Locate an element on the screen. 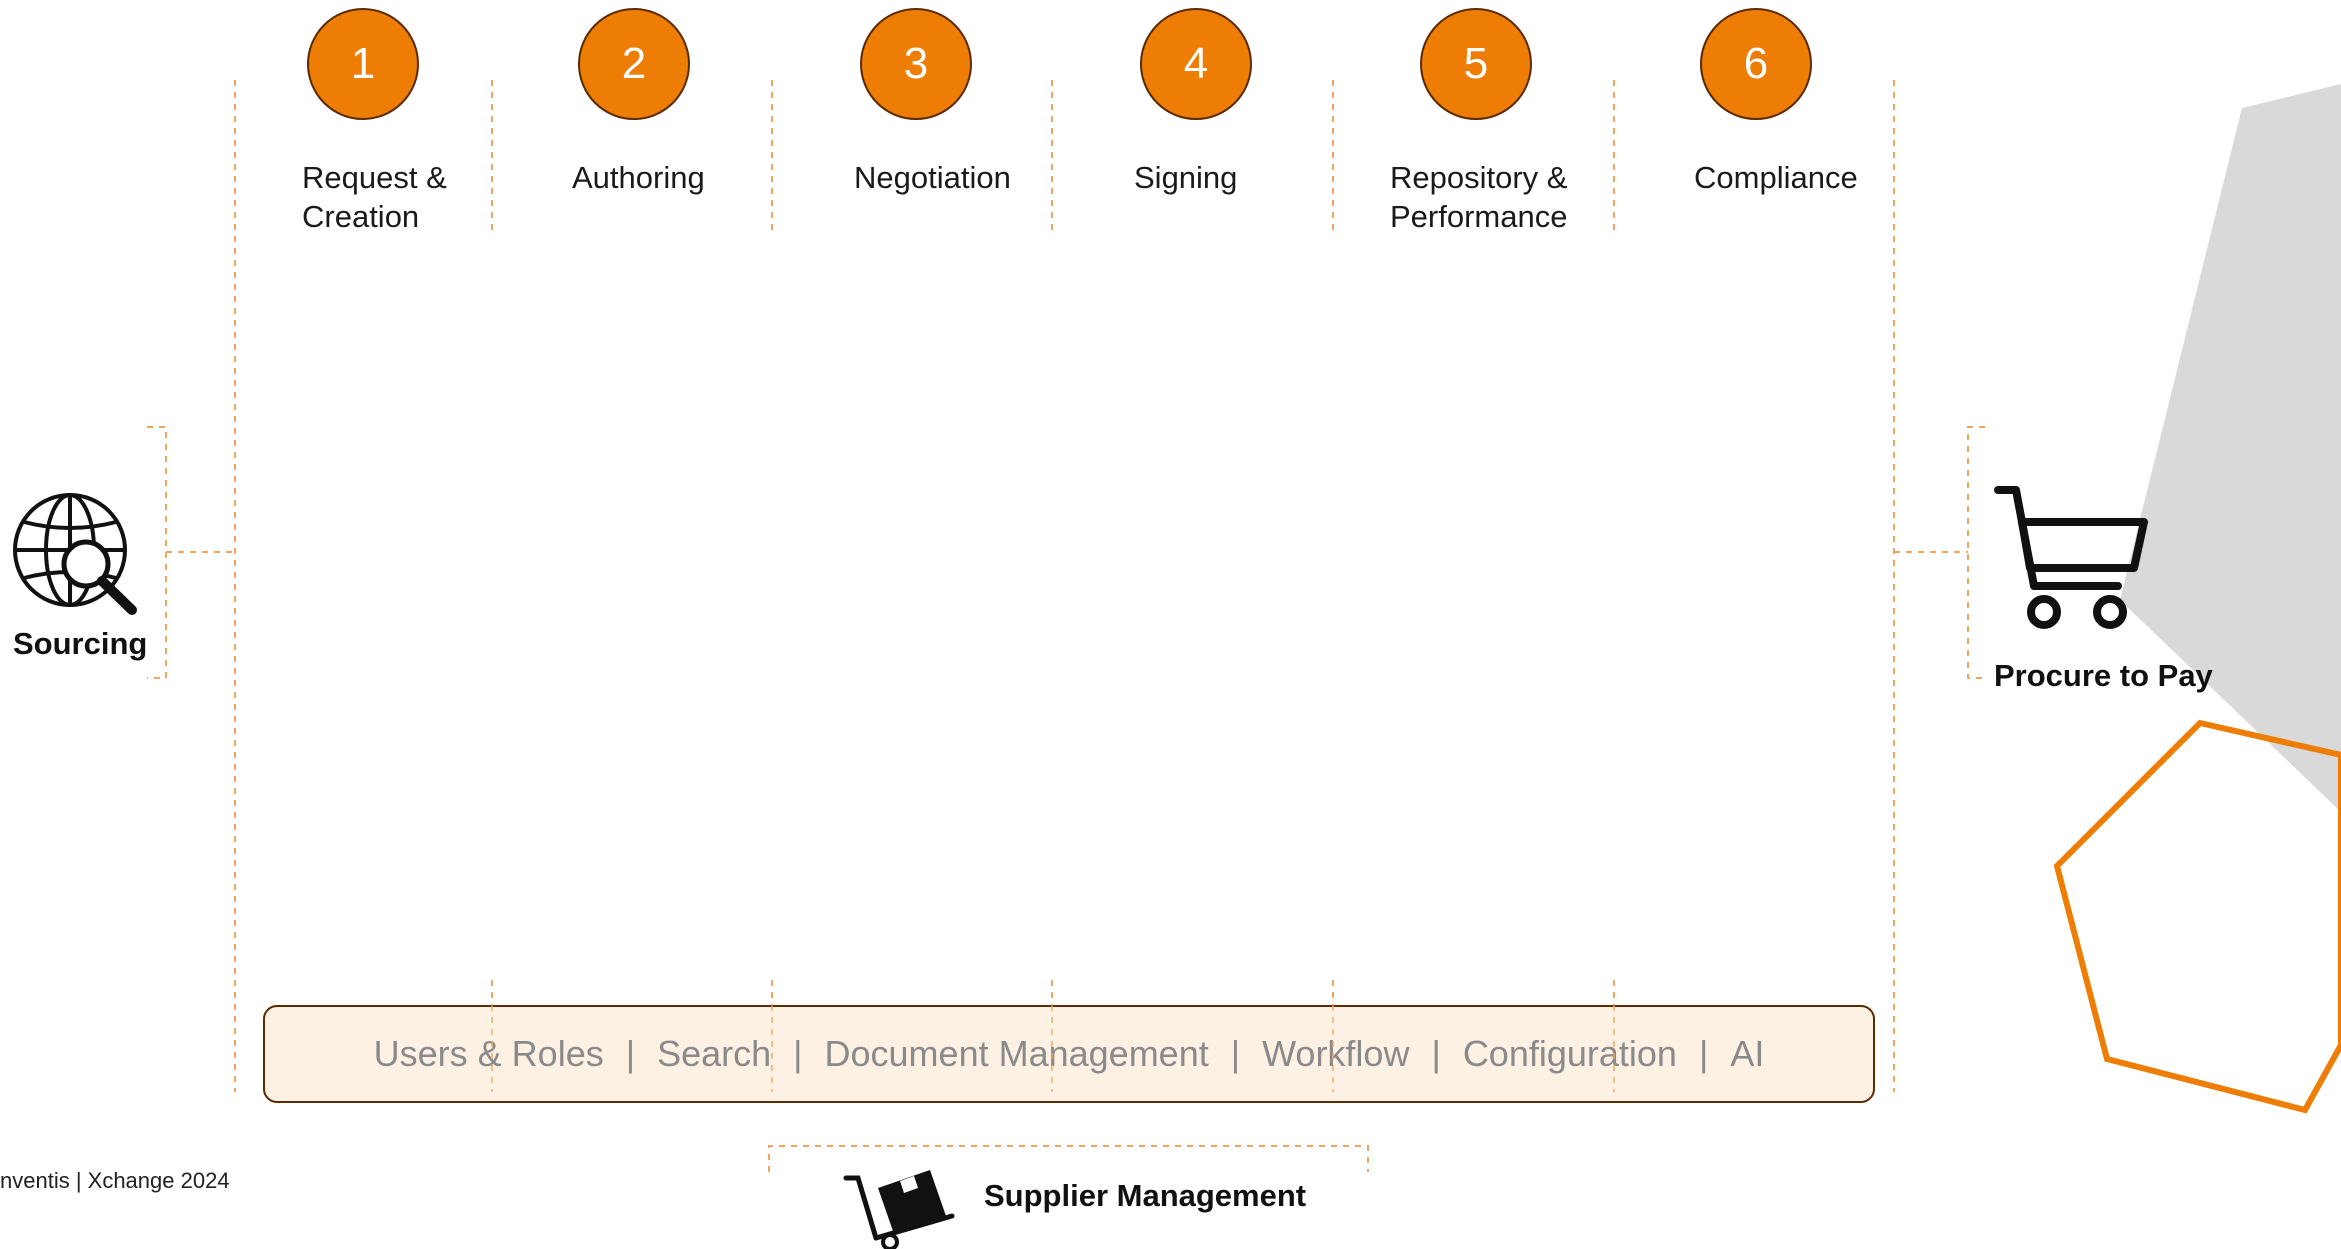 This screenshot has width=2341, height=1249. stage-6-label: Compliance is located at coordinates (1776, 177).